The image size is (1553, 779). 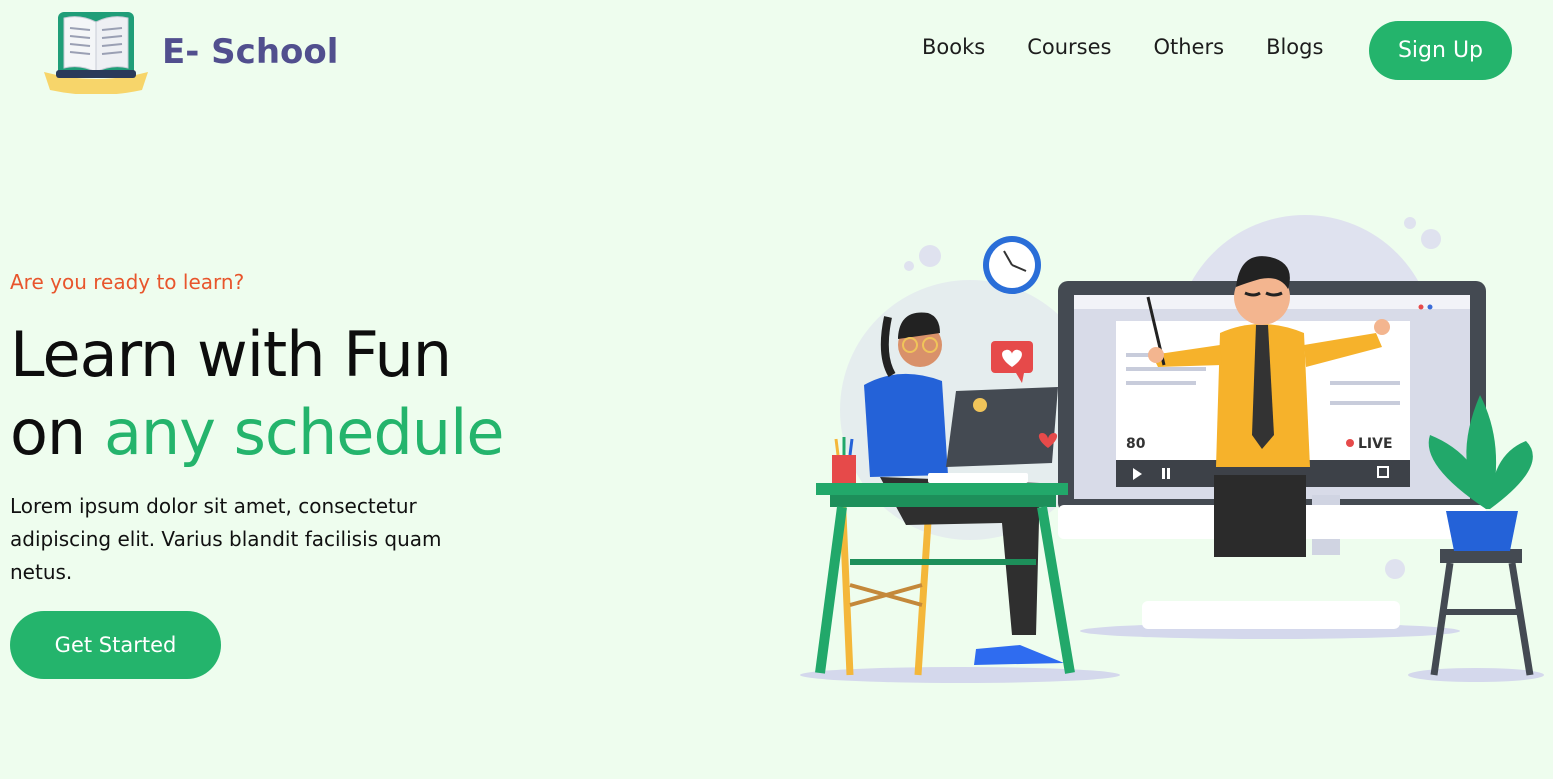 What do you see at coordinates (953, 47) in the screenshot?
I see `nav-link-books: Books` at bounding box center [953, 47].